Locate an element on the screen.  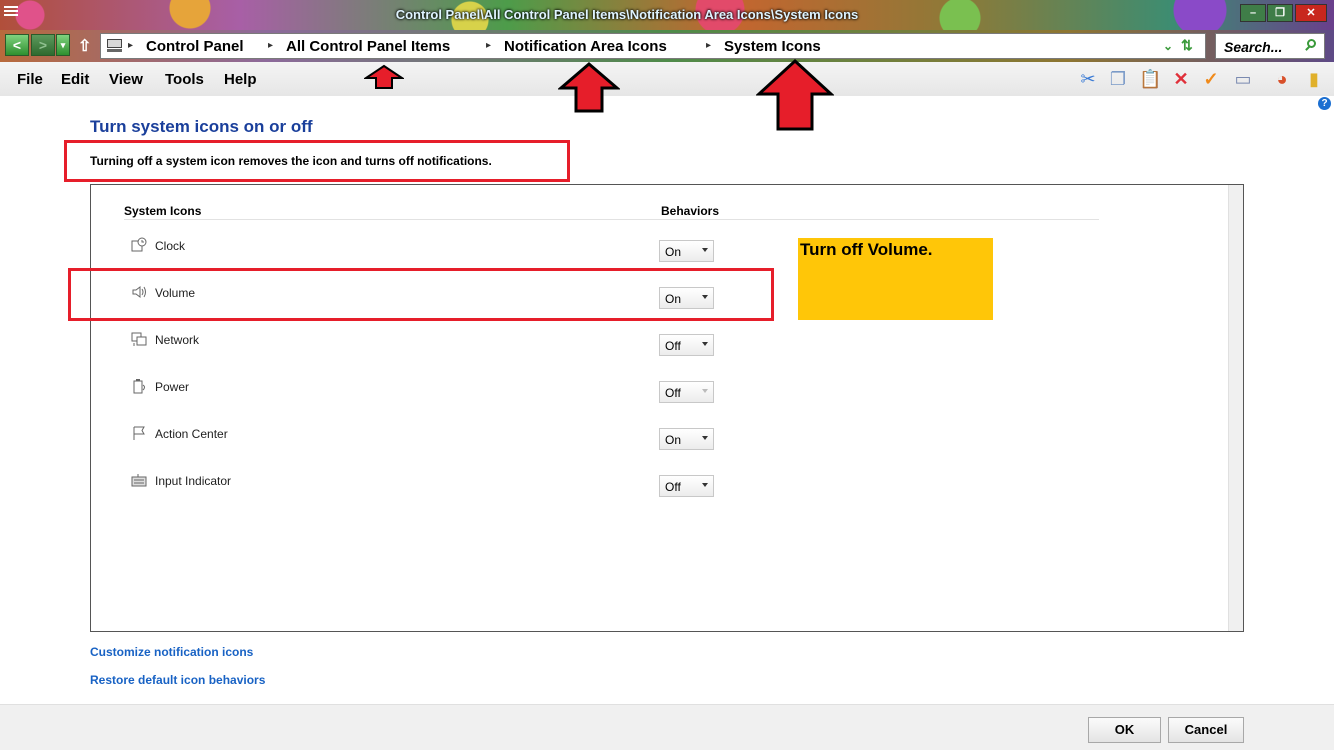
menu-tools: Tools is located at coordinates (184, 79).